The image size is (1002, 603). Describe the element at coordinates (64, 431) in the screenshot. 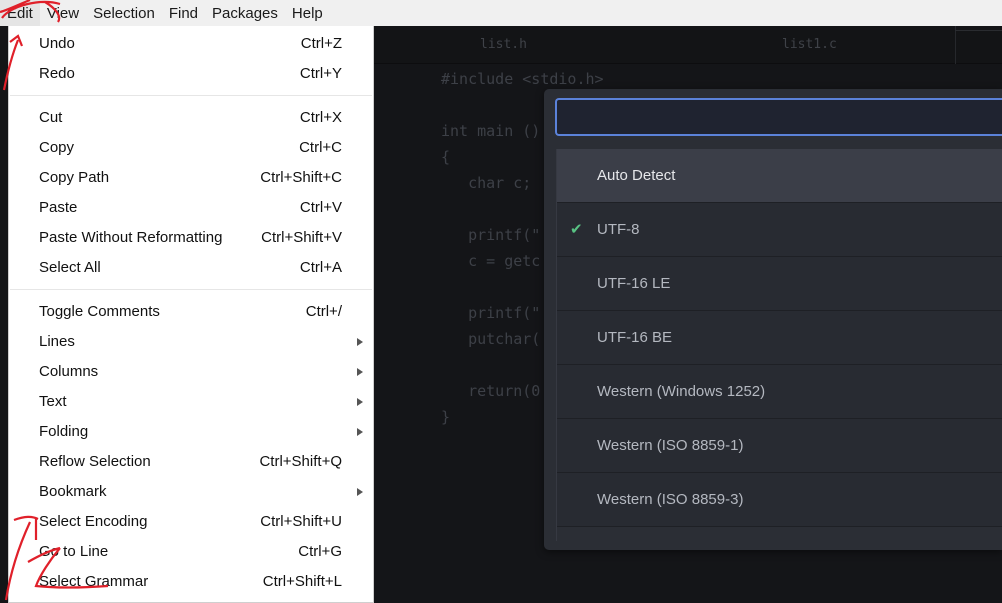

I see `menu-item-label: Folding` at that location.